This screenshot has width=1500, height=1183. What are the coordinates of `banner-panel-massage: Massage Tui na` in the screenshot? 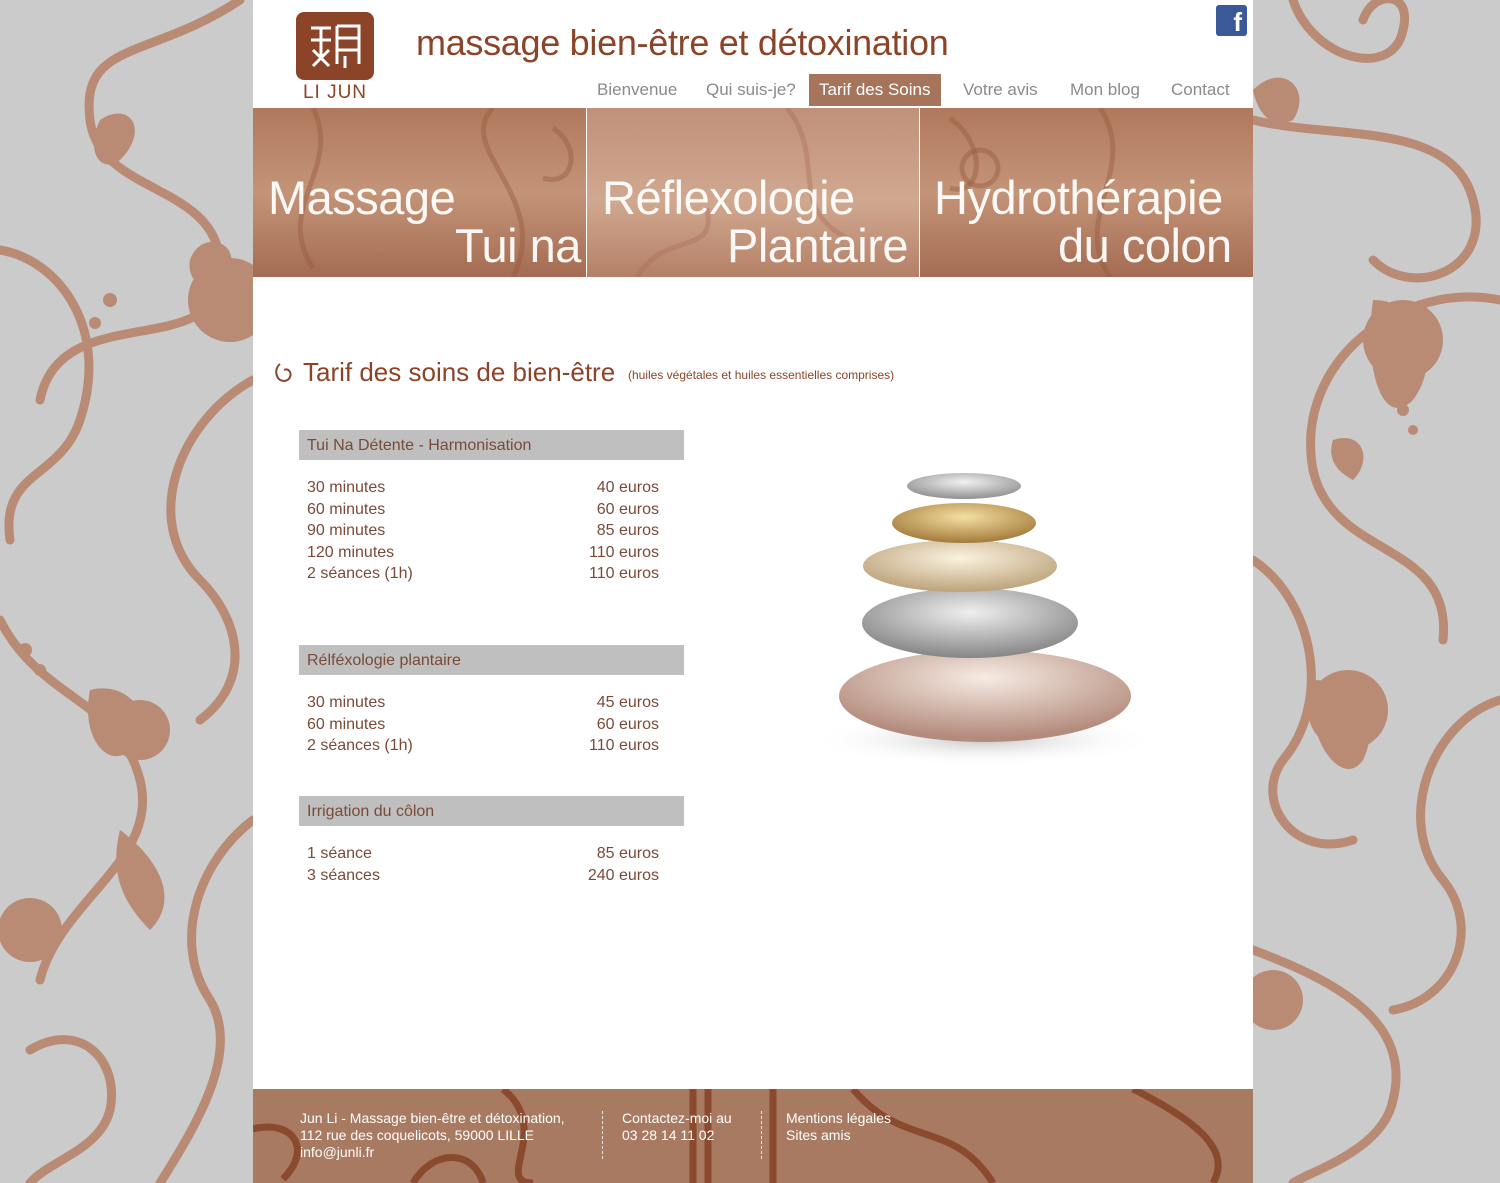 It's located at (419, 192).